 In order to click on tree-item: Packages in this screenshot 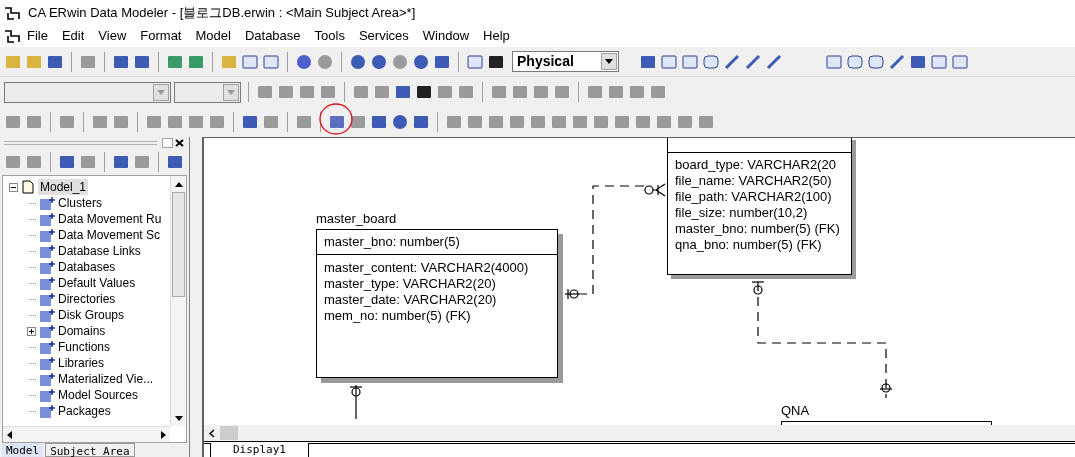, I will do `click(84, 411)`.